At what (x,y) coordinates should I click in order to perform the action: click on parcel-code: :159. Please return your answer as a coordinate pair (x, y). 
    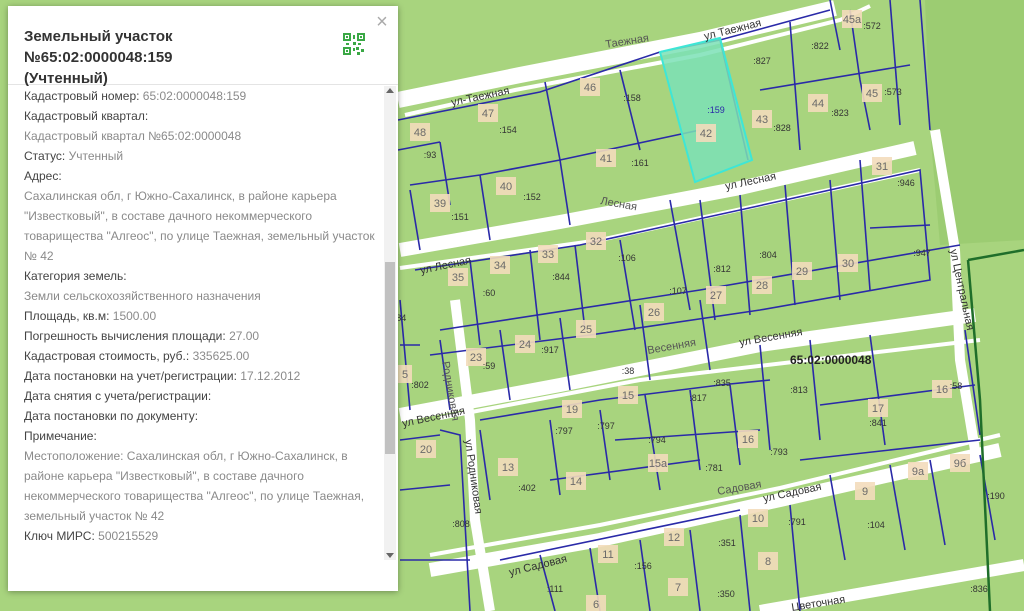
    Looking at the image, I should click on (716, 110).